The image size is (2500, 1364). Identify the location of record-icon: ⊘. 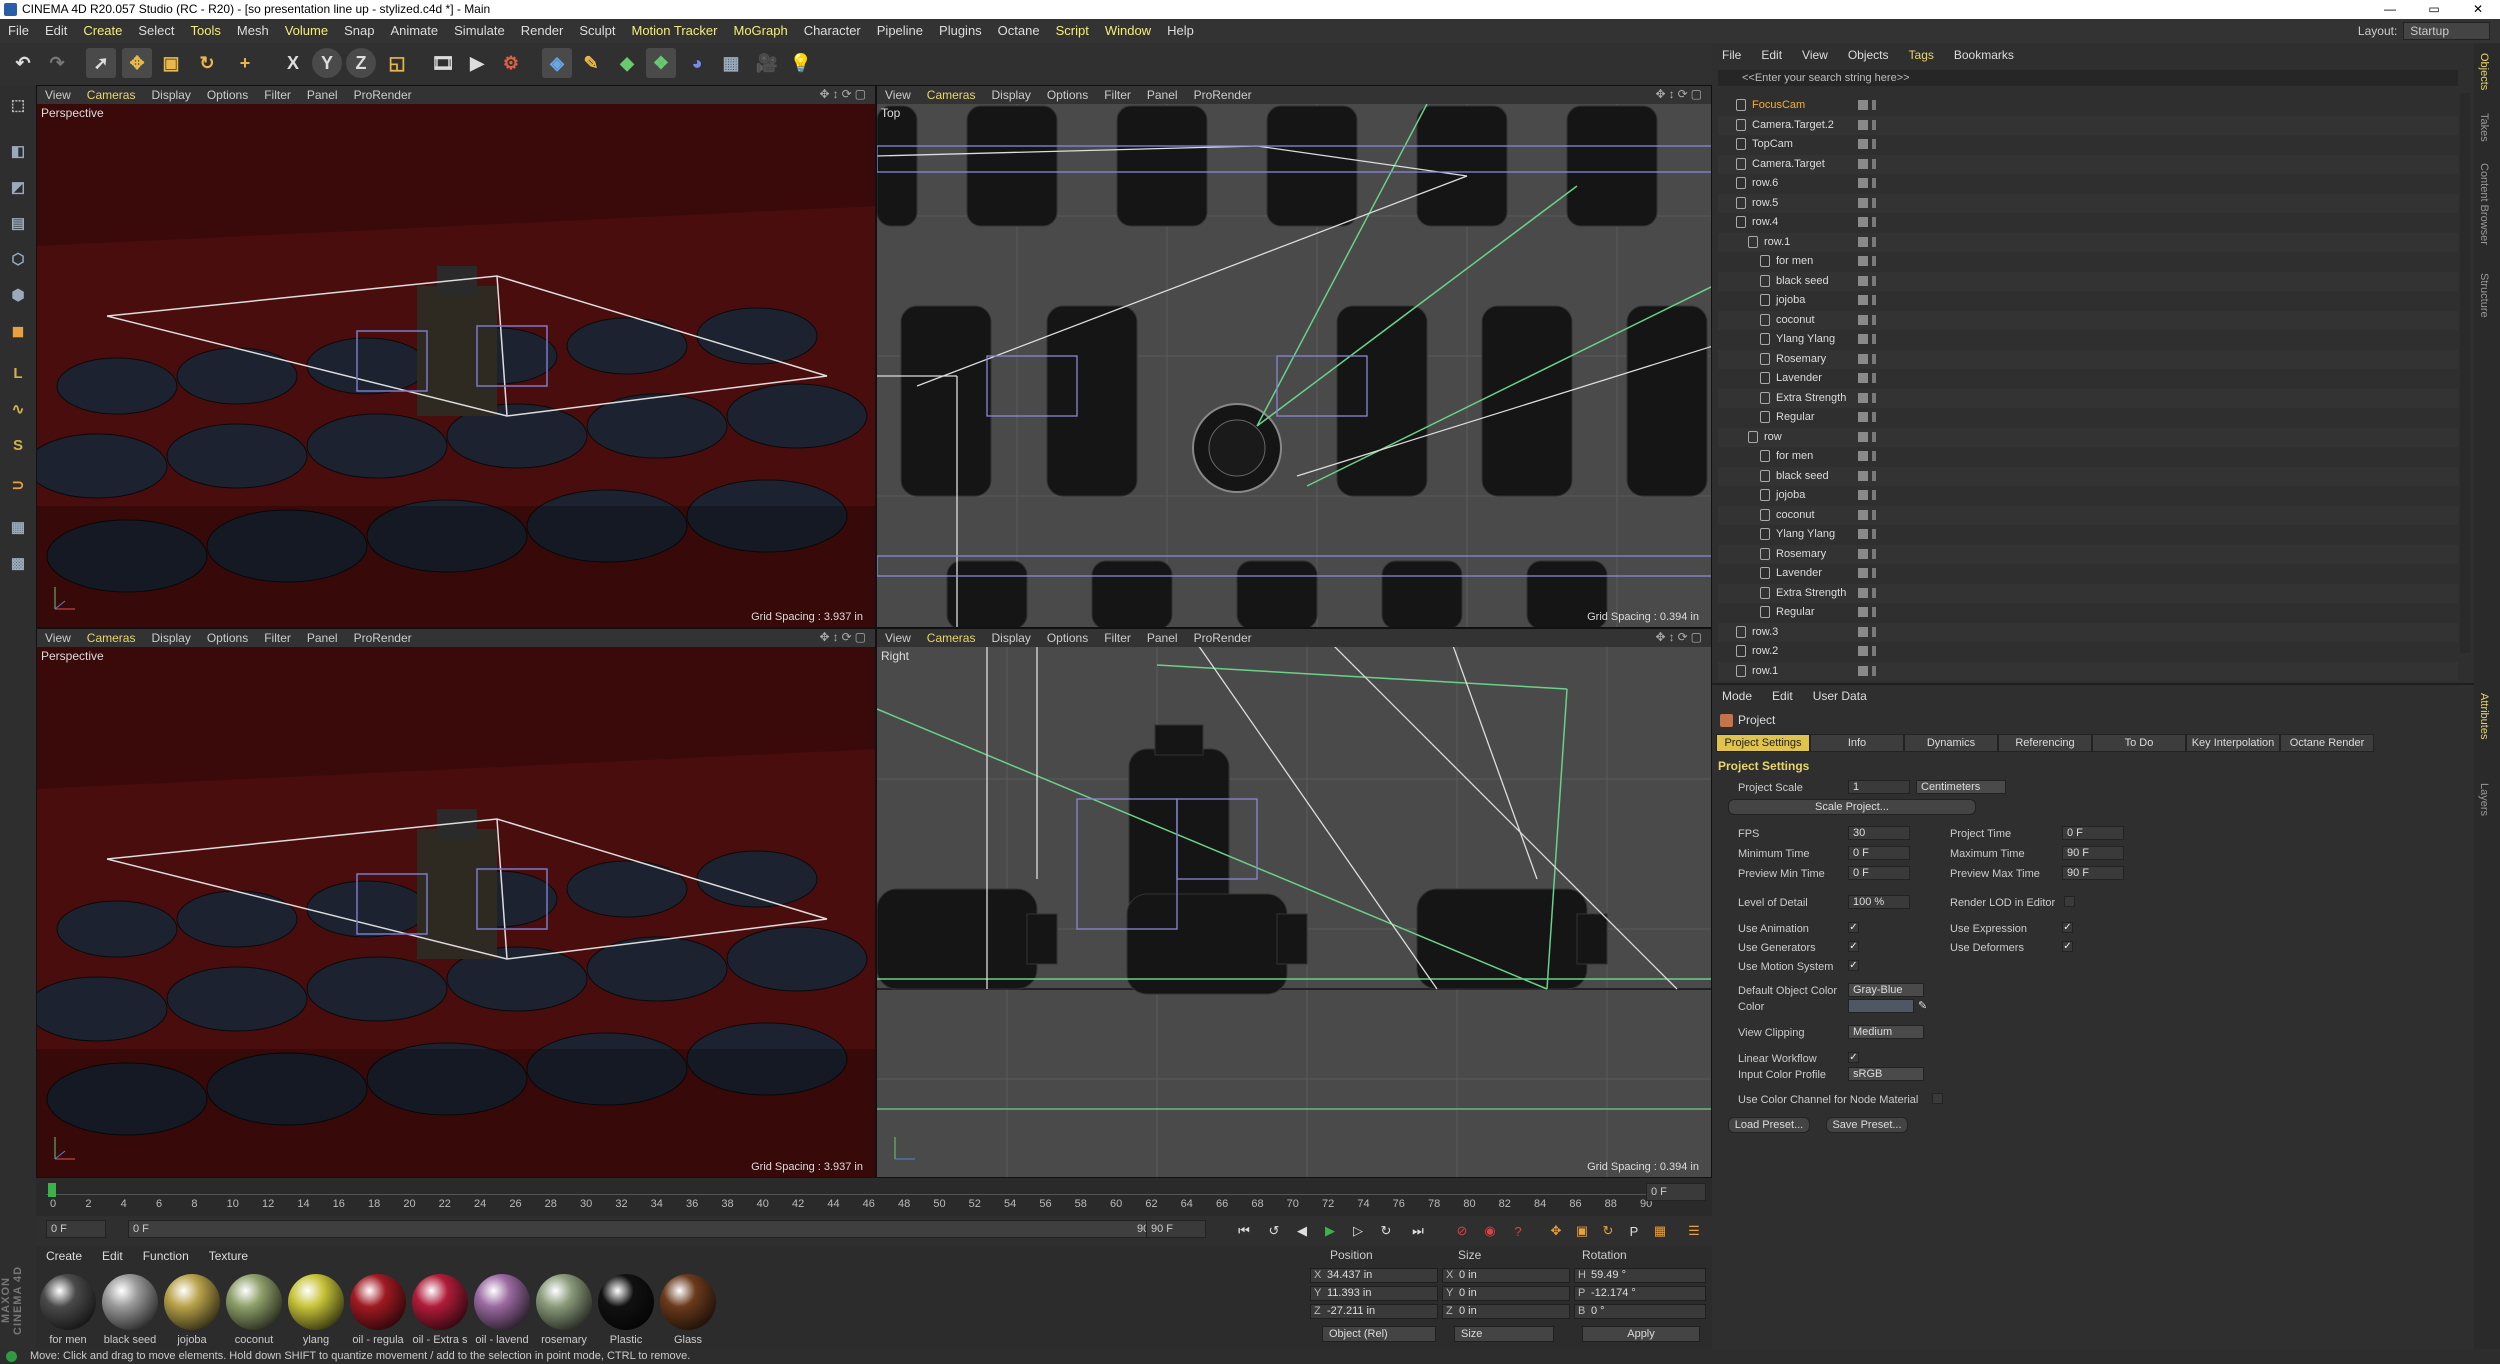
(1462, 1231).